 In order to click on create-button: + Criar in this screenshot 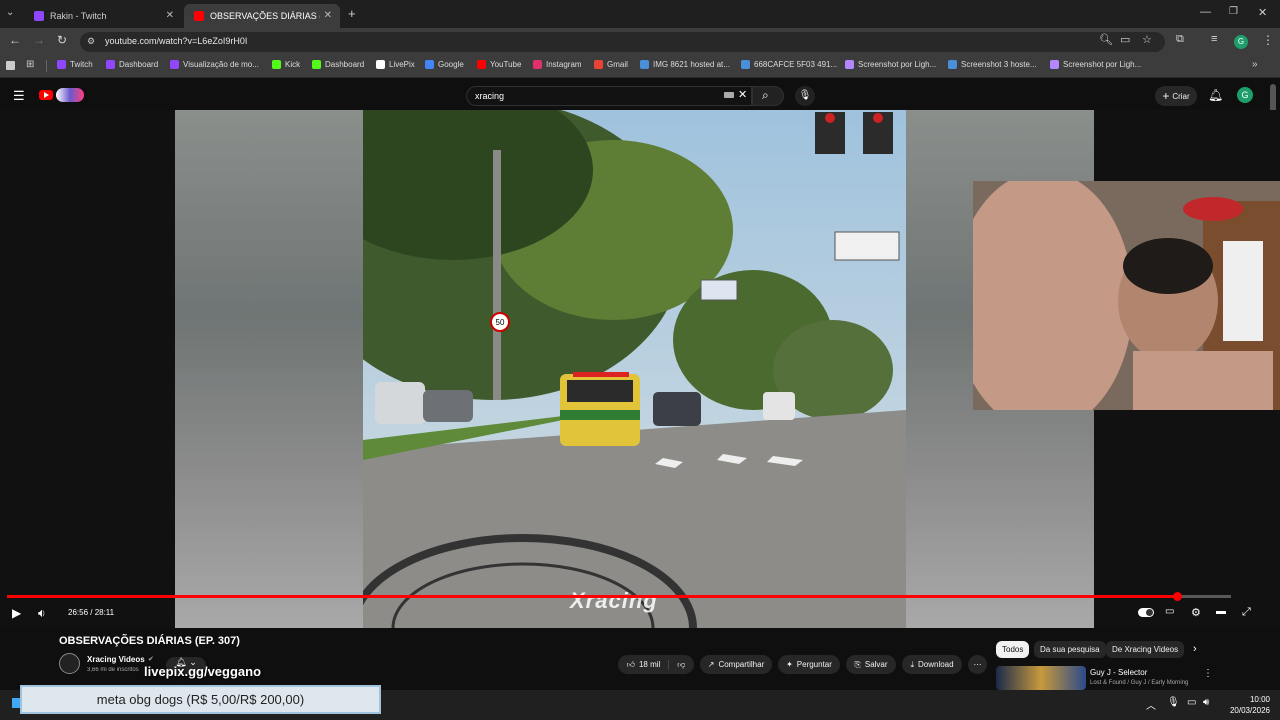, I will do `click(1176, 96)`.